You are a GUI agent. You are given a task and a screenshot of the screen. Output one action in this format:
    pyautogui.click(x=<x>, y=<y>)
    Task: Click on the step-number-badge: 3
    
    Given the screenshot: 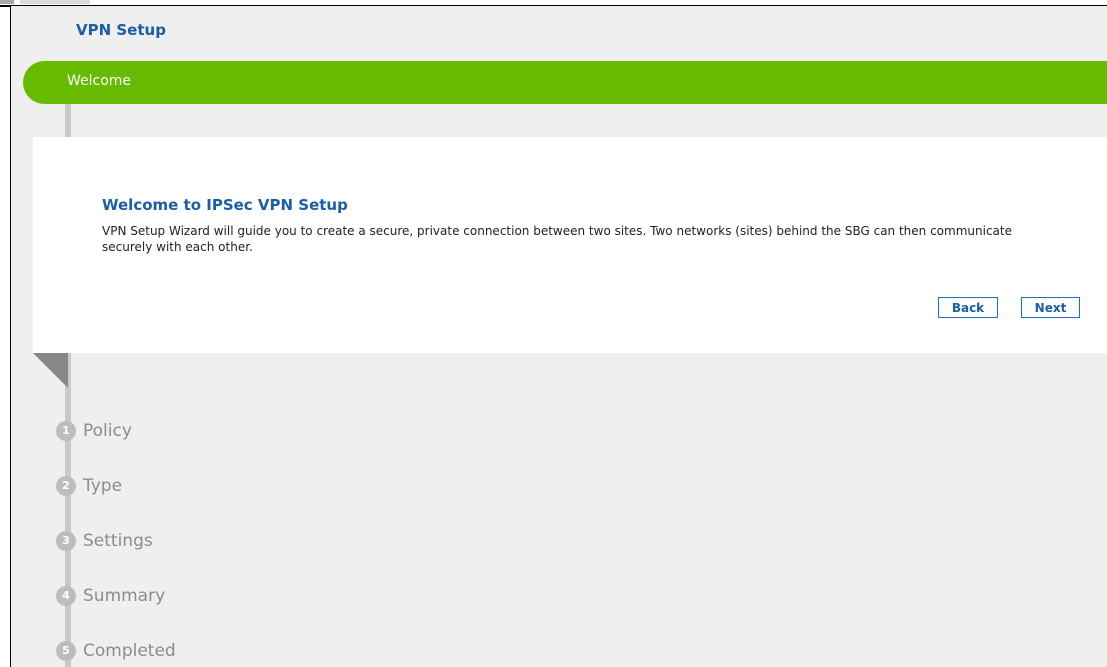 What is the action you would take?
    pyautogui.click(x=66, y=541)
    